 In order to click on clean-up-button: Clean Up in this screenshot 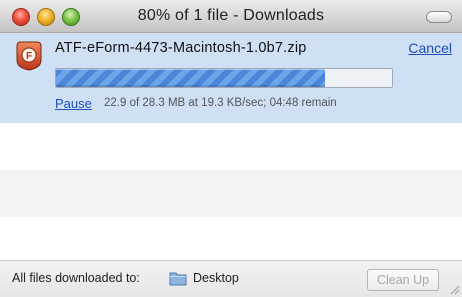, I will do `click(403, 280)`.